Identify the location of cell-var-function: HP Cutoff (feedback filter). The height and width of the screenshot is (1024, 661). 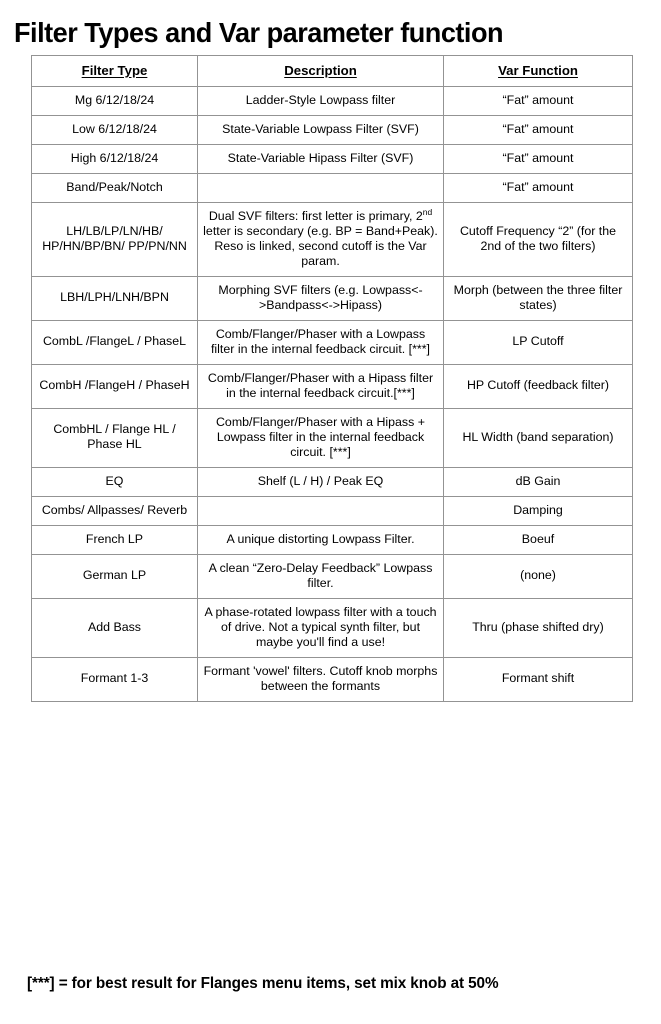
(538, 386).